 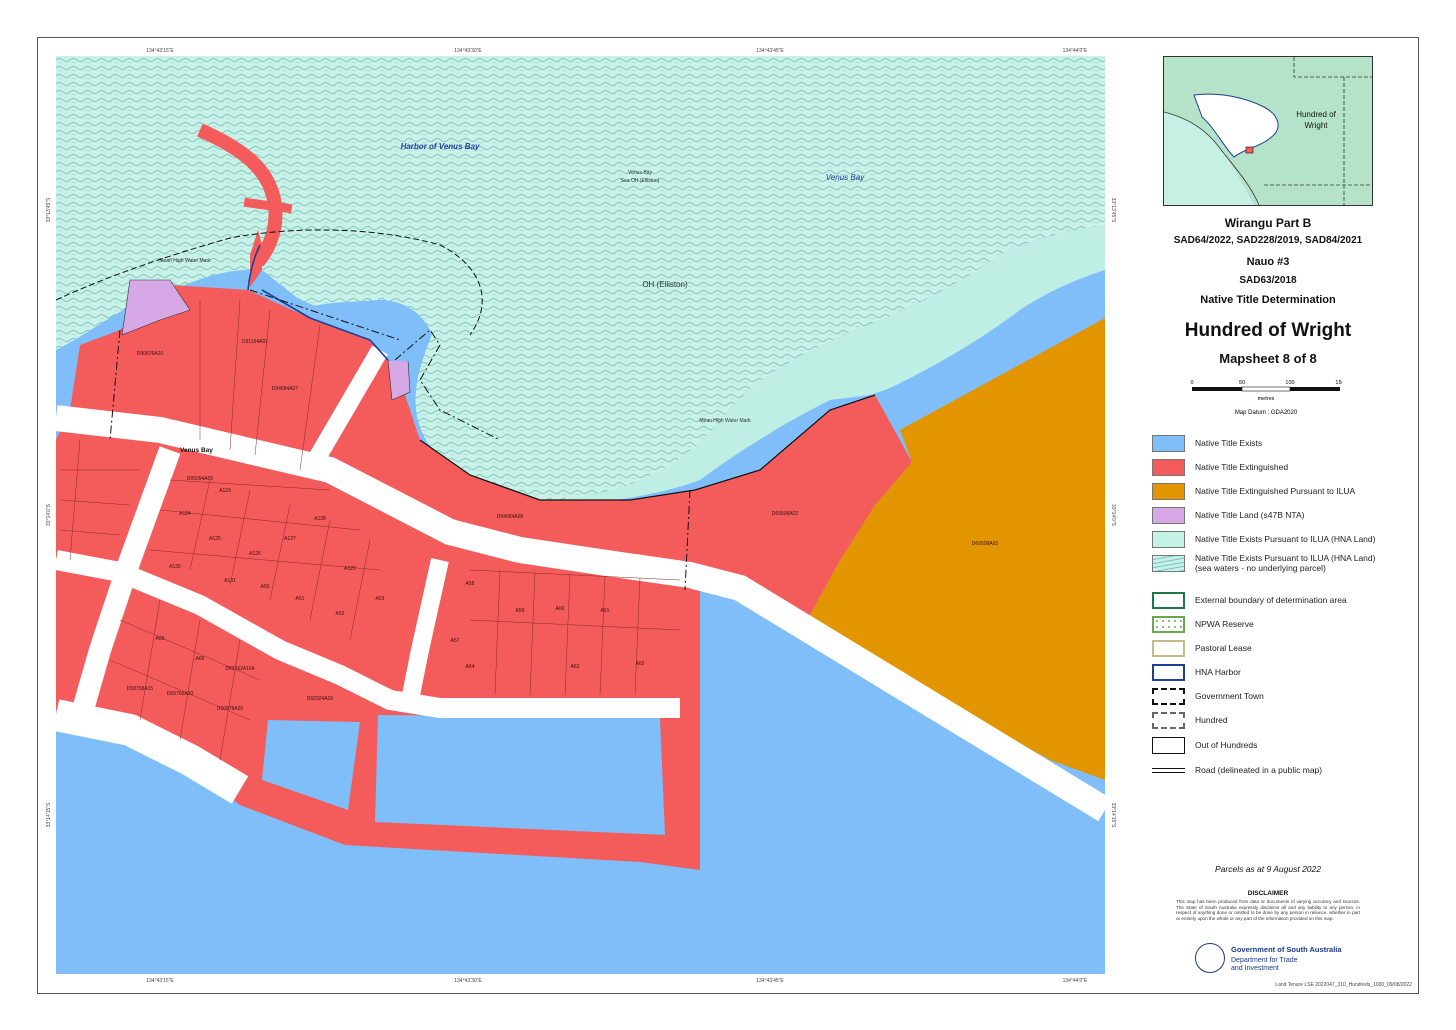 What do you see at coordinates (1282, 602) in the screenshot?
I see `legend-item: External boundary of determination area` at bounding box center [1282, 602].